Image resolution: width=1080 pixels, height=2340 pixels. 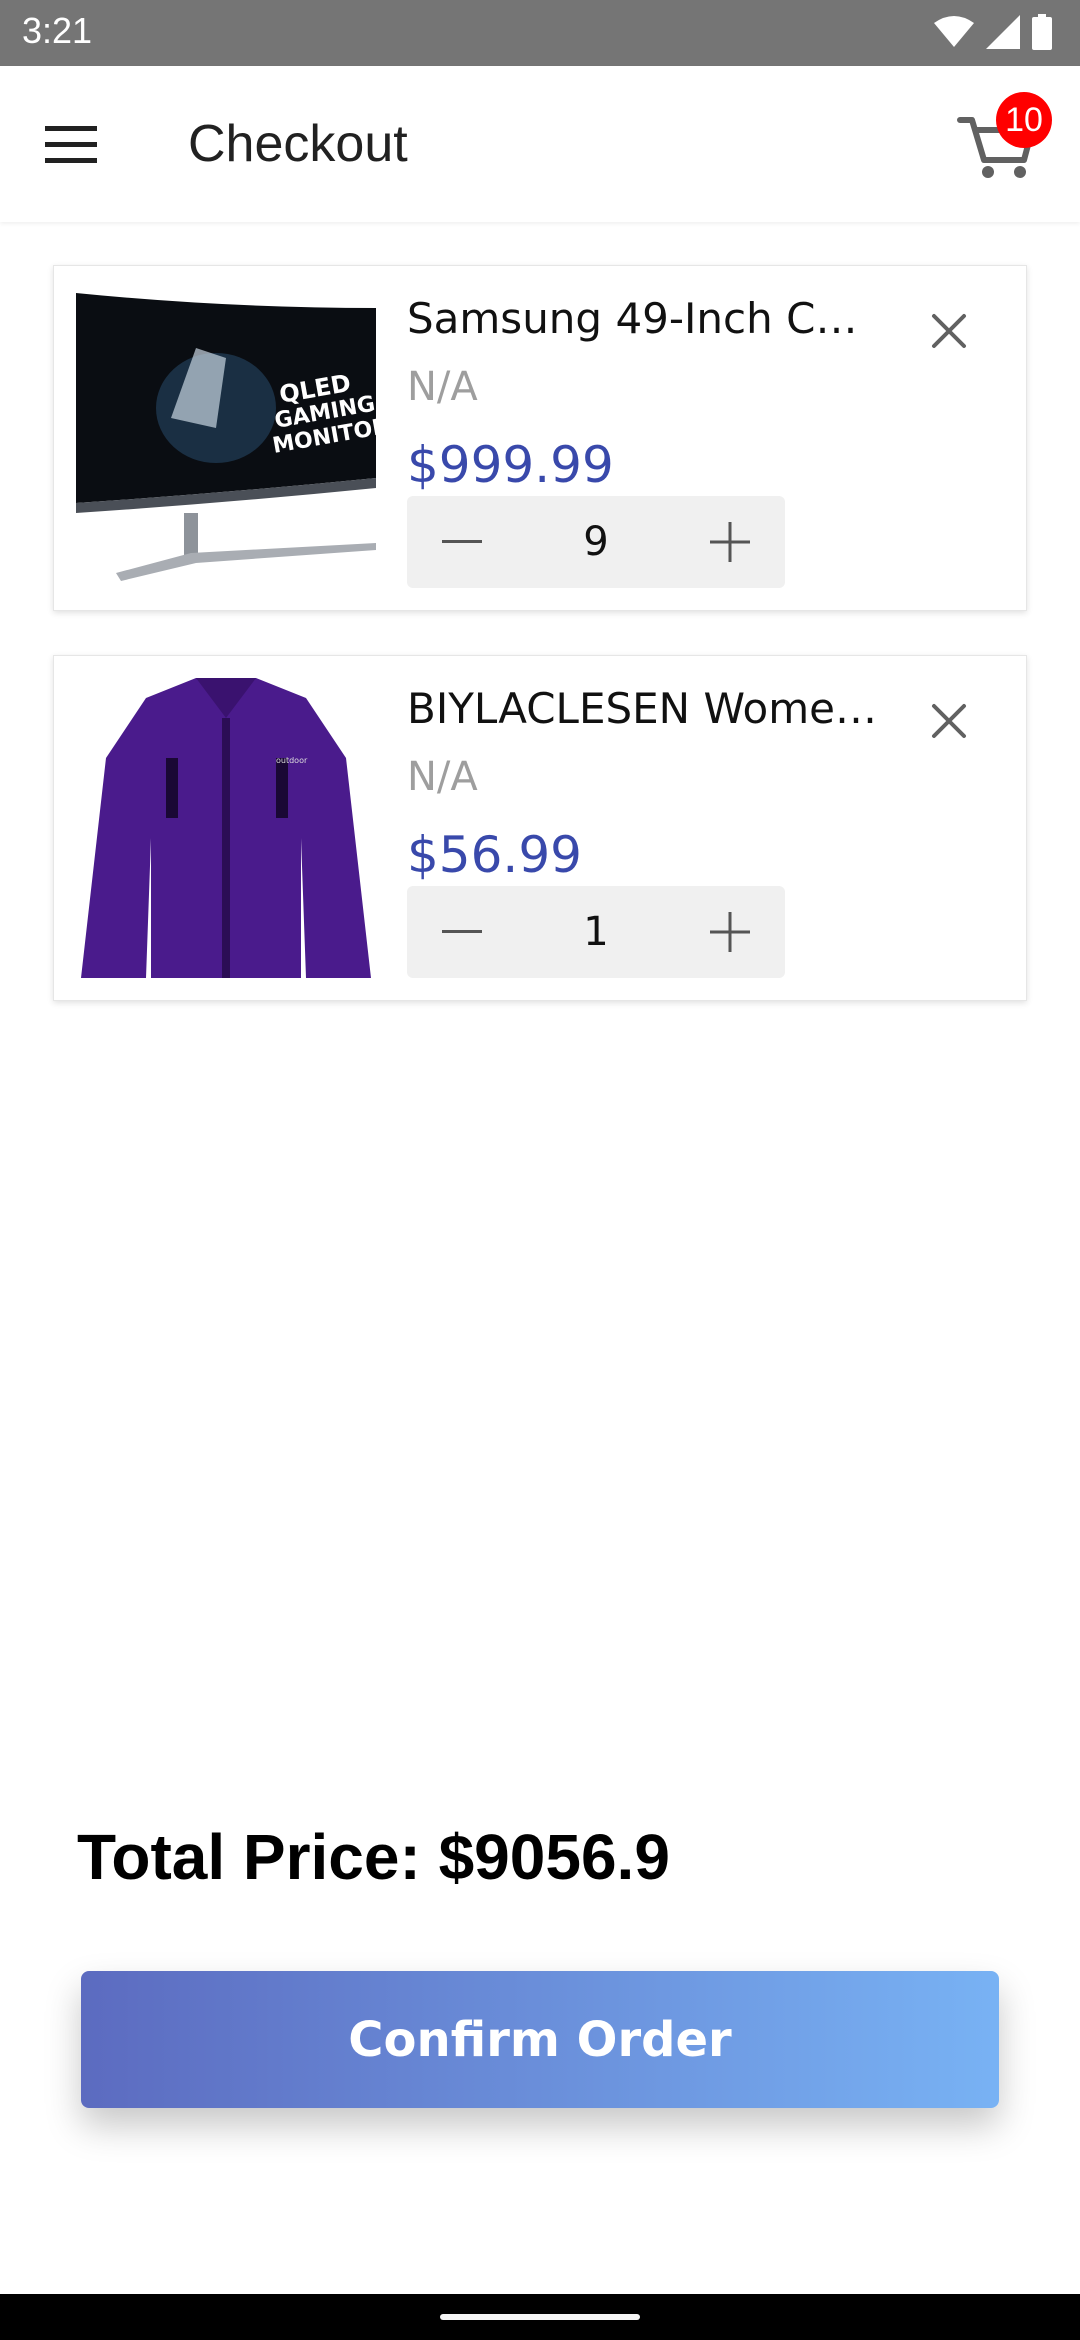 I want to click on menu-icon, so click(x=71, y=144).